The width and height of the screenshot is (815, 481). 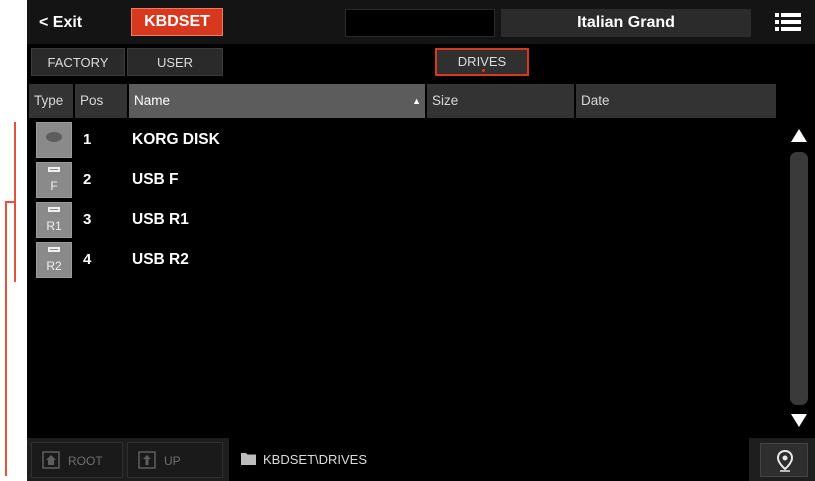 I want to click on empty-display-field, so click(x=420, y=23).